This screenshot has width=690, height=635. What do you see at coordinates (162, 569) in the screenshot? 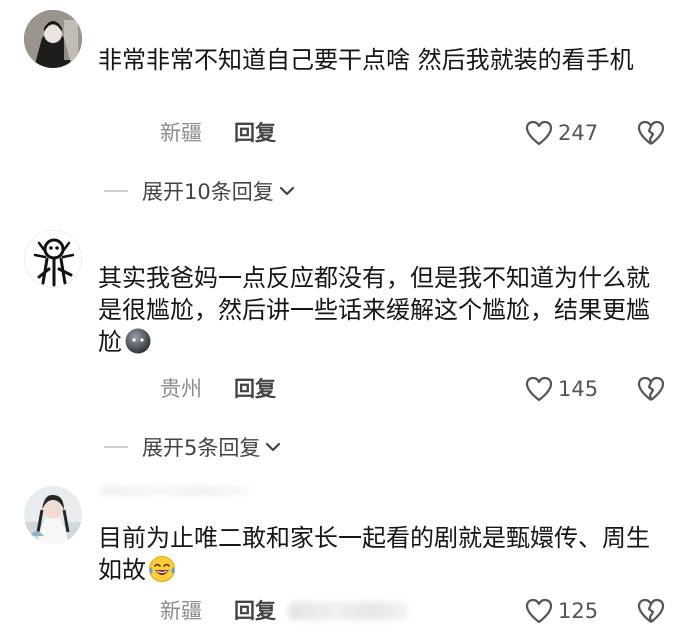
I see `laughing-tears-emoji-icon` at bounding box center [162, 569].